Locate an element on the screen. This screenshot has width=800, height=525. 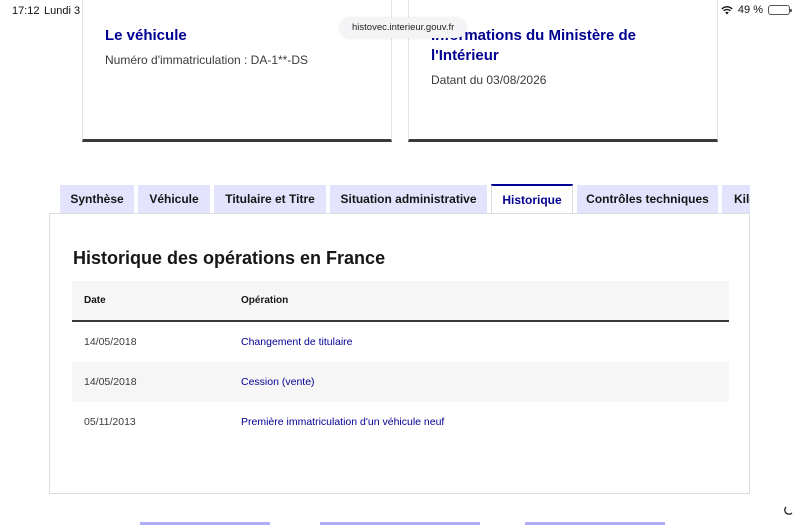
registration-number: Numéro d'immatriculation : DA-1**-DS is located at coordinates (207, 60).